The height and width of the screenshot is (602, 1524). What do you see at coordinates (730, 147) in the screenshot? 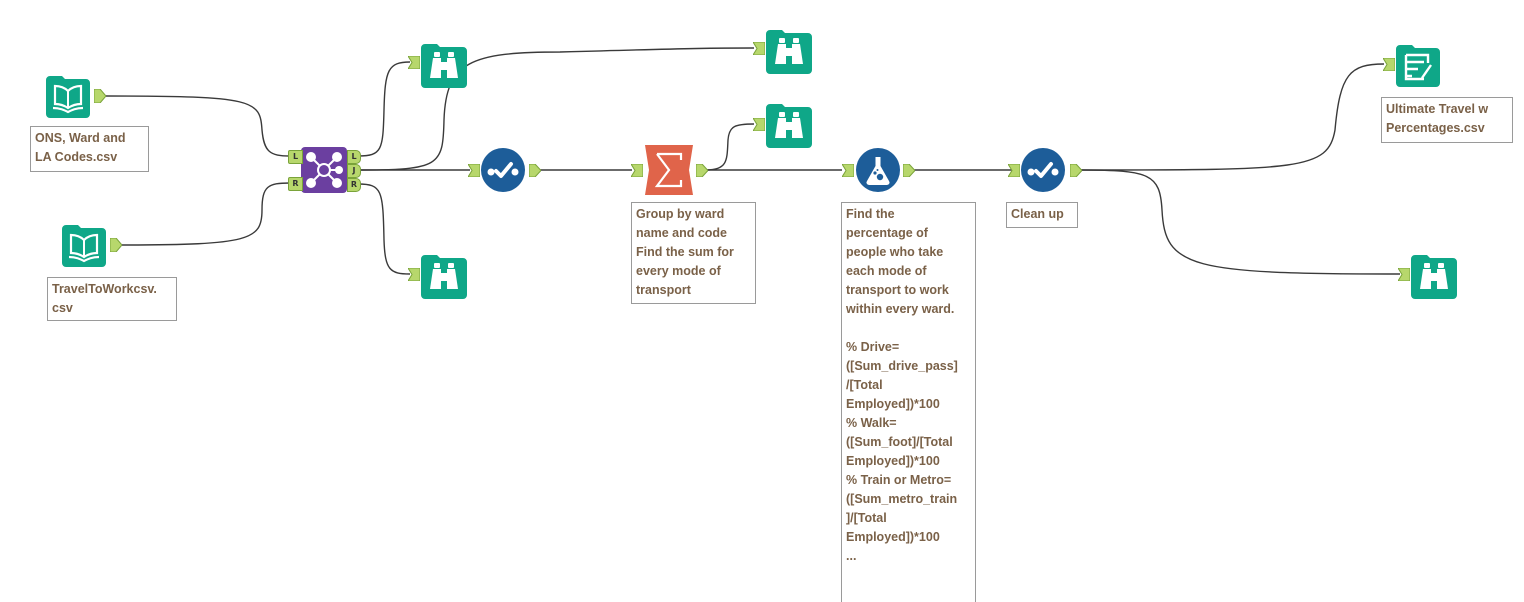
I see `wire-summarize-to-browse` at bounding box center [730, 147].